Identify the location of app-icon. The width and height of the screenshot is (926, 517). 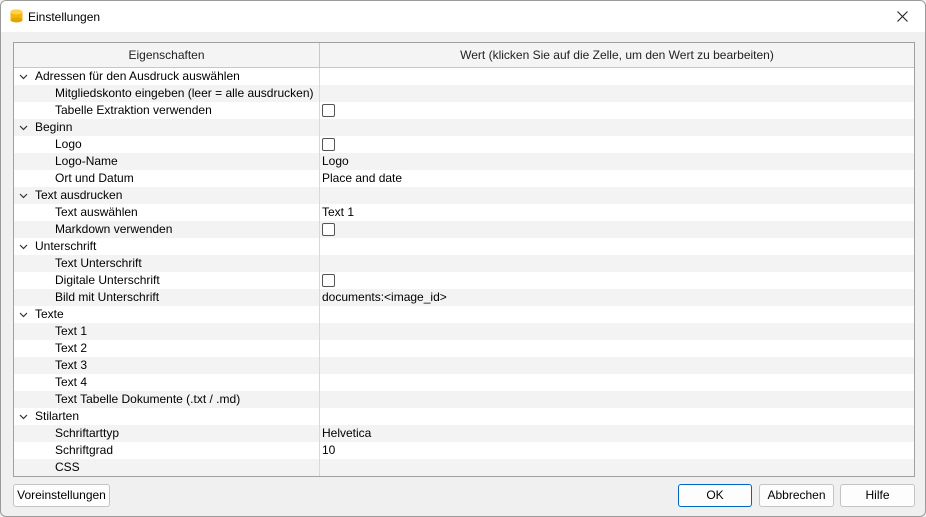
(16, 16).